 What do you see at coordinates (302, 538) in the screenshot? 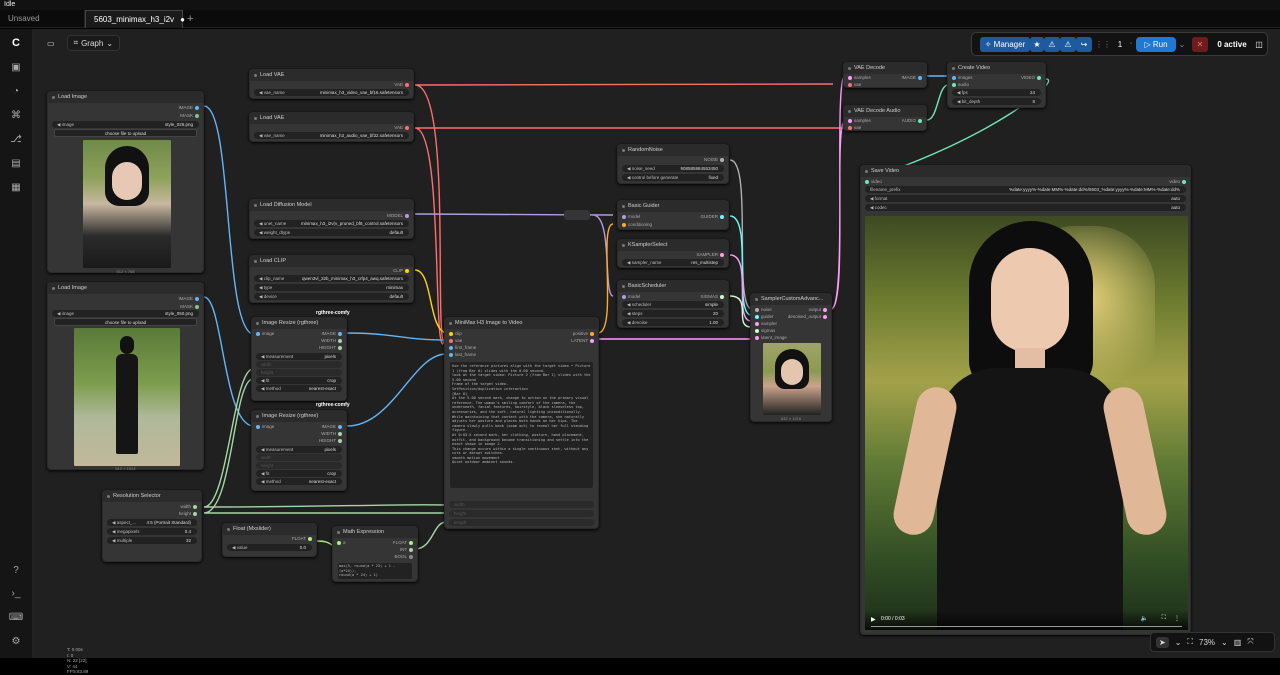
I see `output-float: FLOAT` at bounding box center [302, 538].